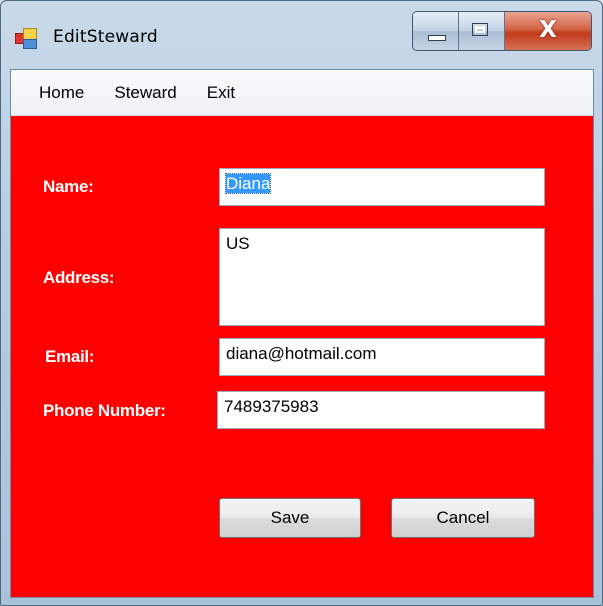 The height and width of the screenshot is (606, 603). What do you see at coordinates (271, 406) in the screenshot?
I see `phone-value: 7489375983` at bounding box center [271, 406].